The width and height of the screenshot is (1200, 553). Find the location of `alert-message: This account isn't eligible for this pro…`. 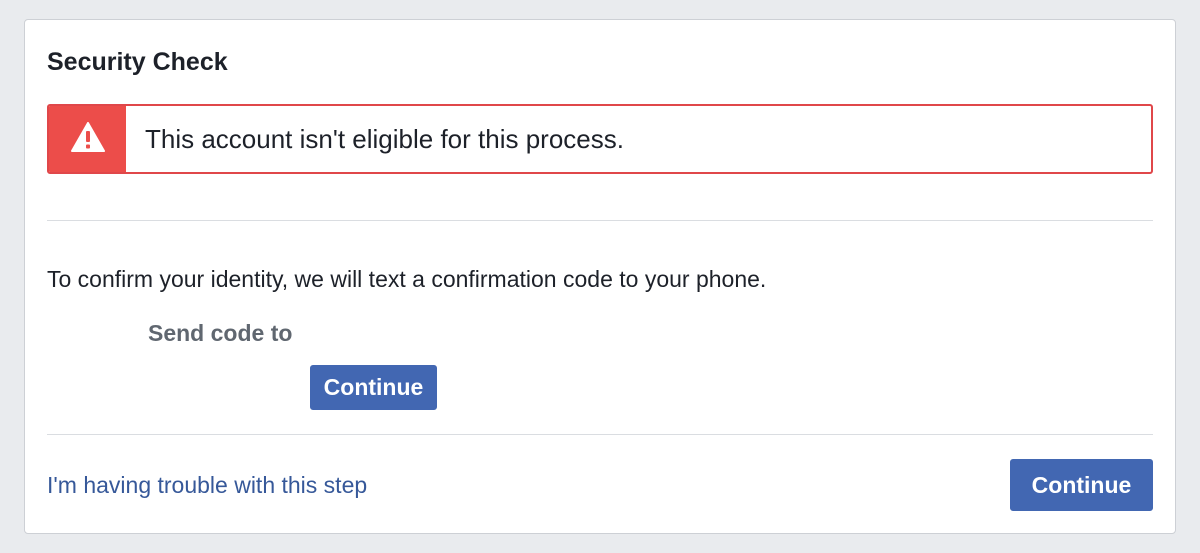

alert-message: This account isn't eligible for this pro… is located at coordinates (384, 138).